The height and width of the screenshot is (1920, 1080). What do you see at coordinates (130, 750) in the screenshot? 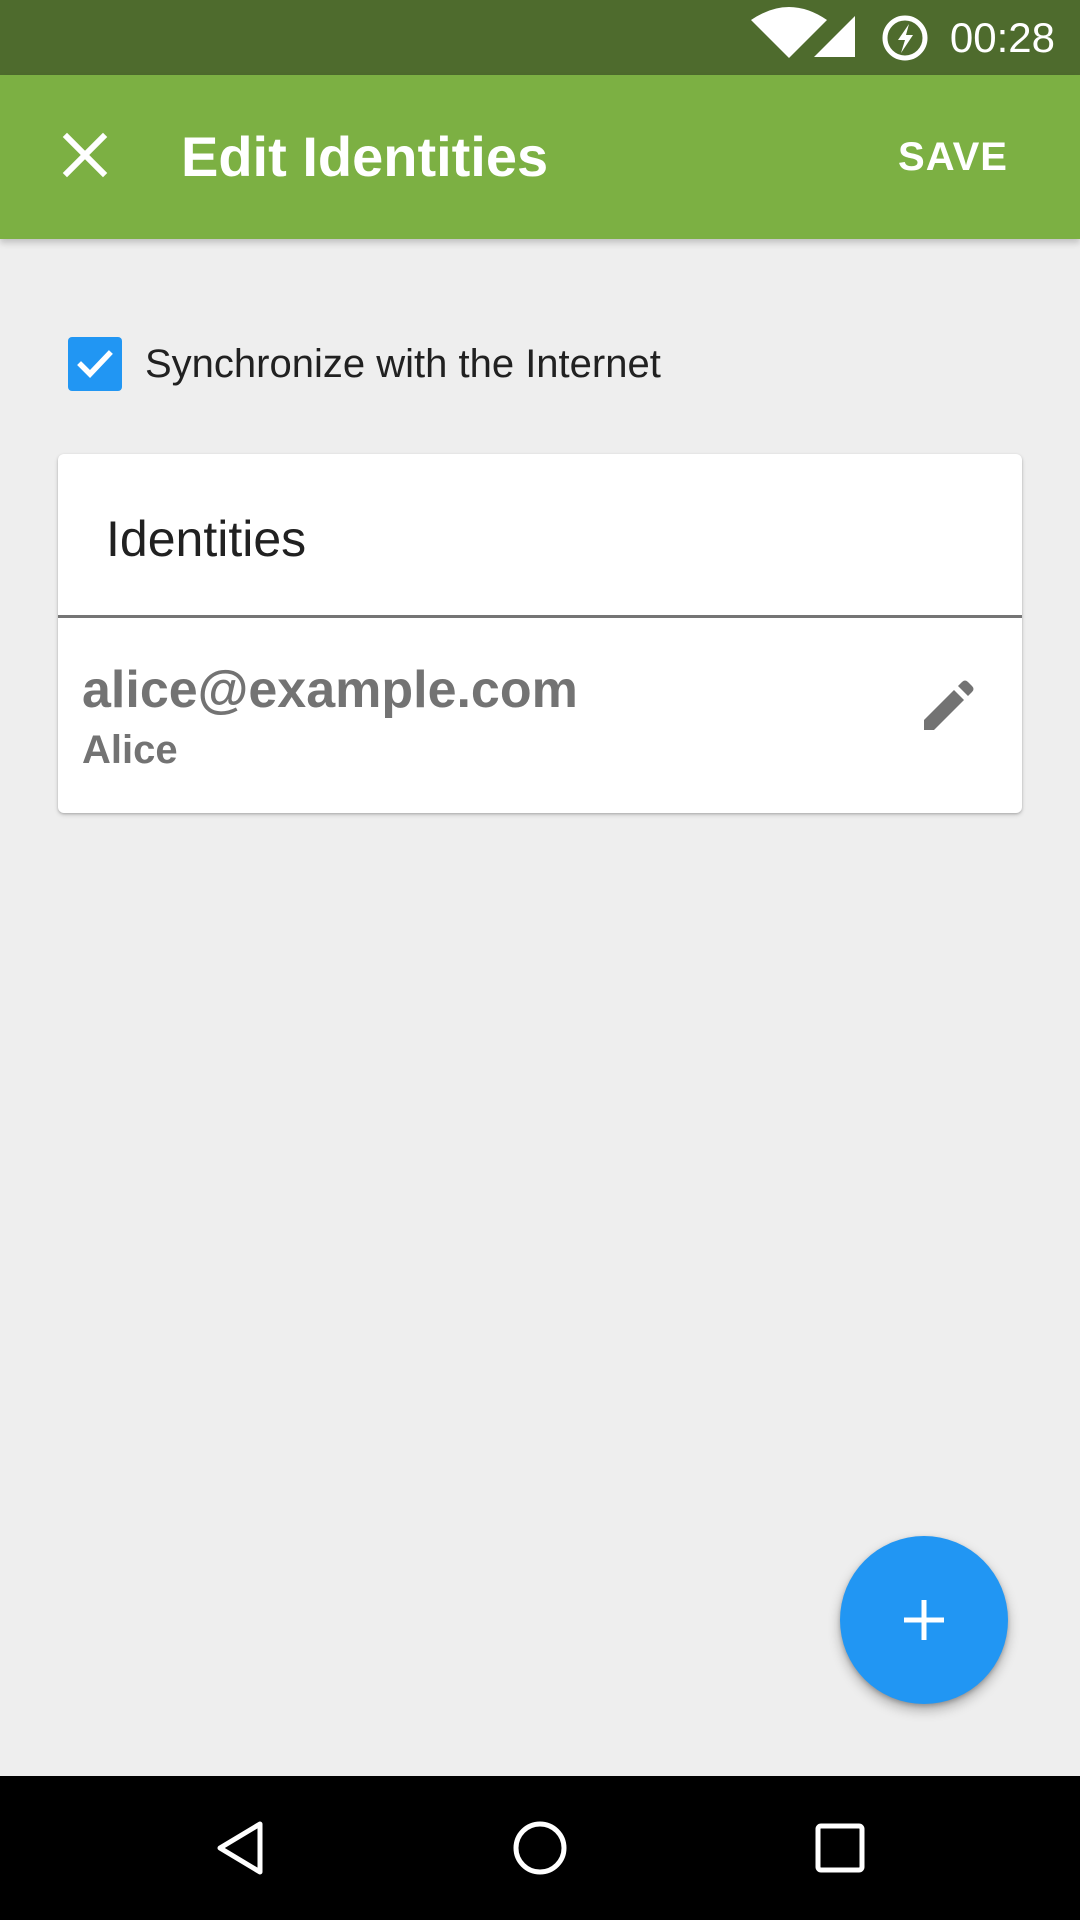
I see `identity-name: Alice` at bounding box center [130, 750].